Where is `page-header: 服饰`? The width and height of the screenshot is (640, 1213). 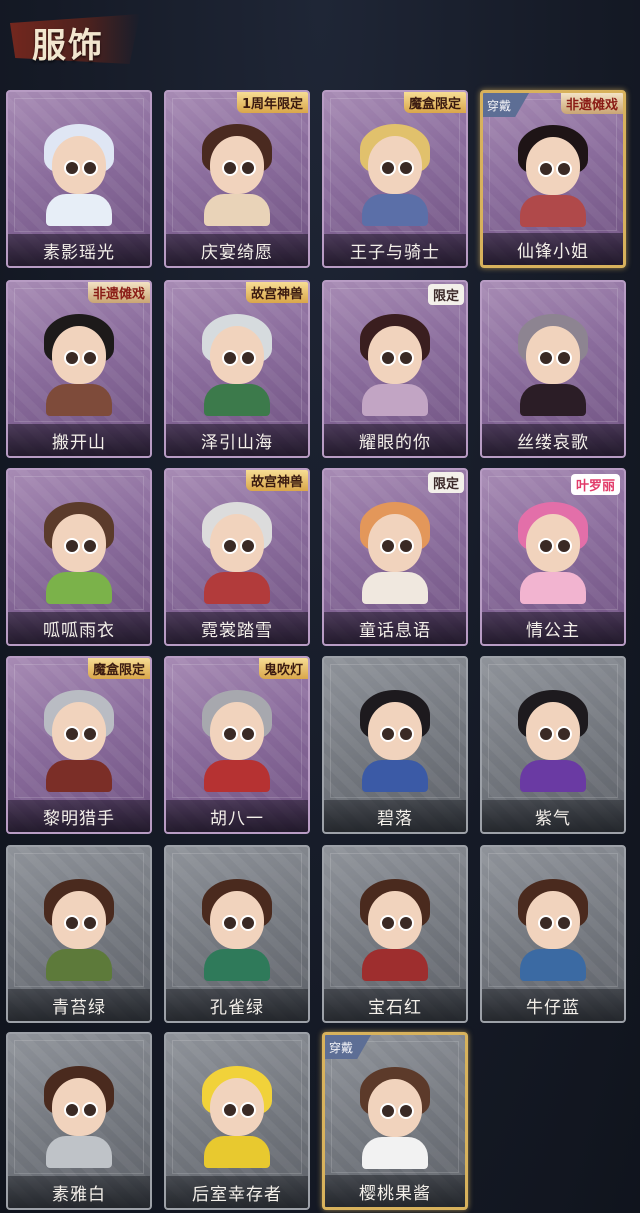
page-header: 服饰 is located at coordinates (320, 41).